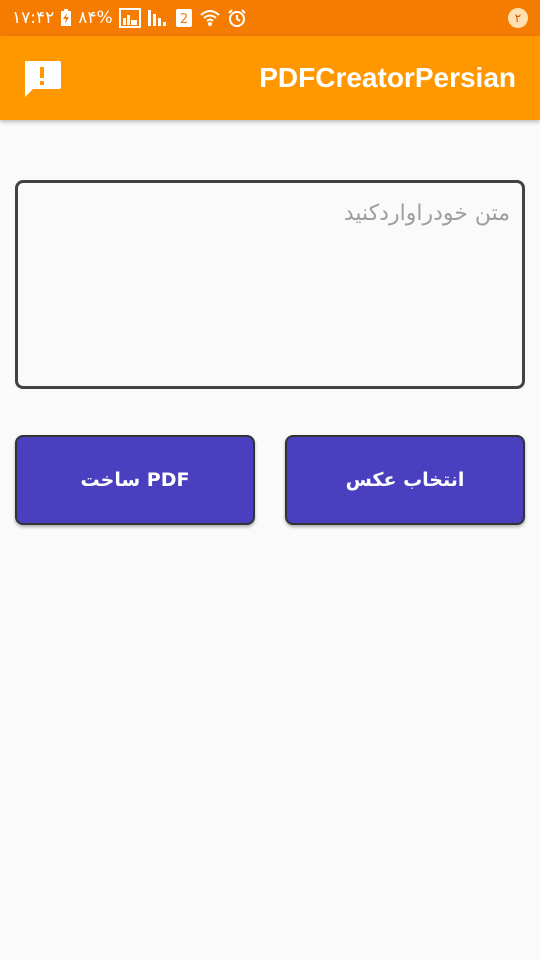  What do you see at coordinates (387, 77) in the screenshot?
I see `app-title: PDFCreatorPersian` at bounding box center [387, 77].